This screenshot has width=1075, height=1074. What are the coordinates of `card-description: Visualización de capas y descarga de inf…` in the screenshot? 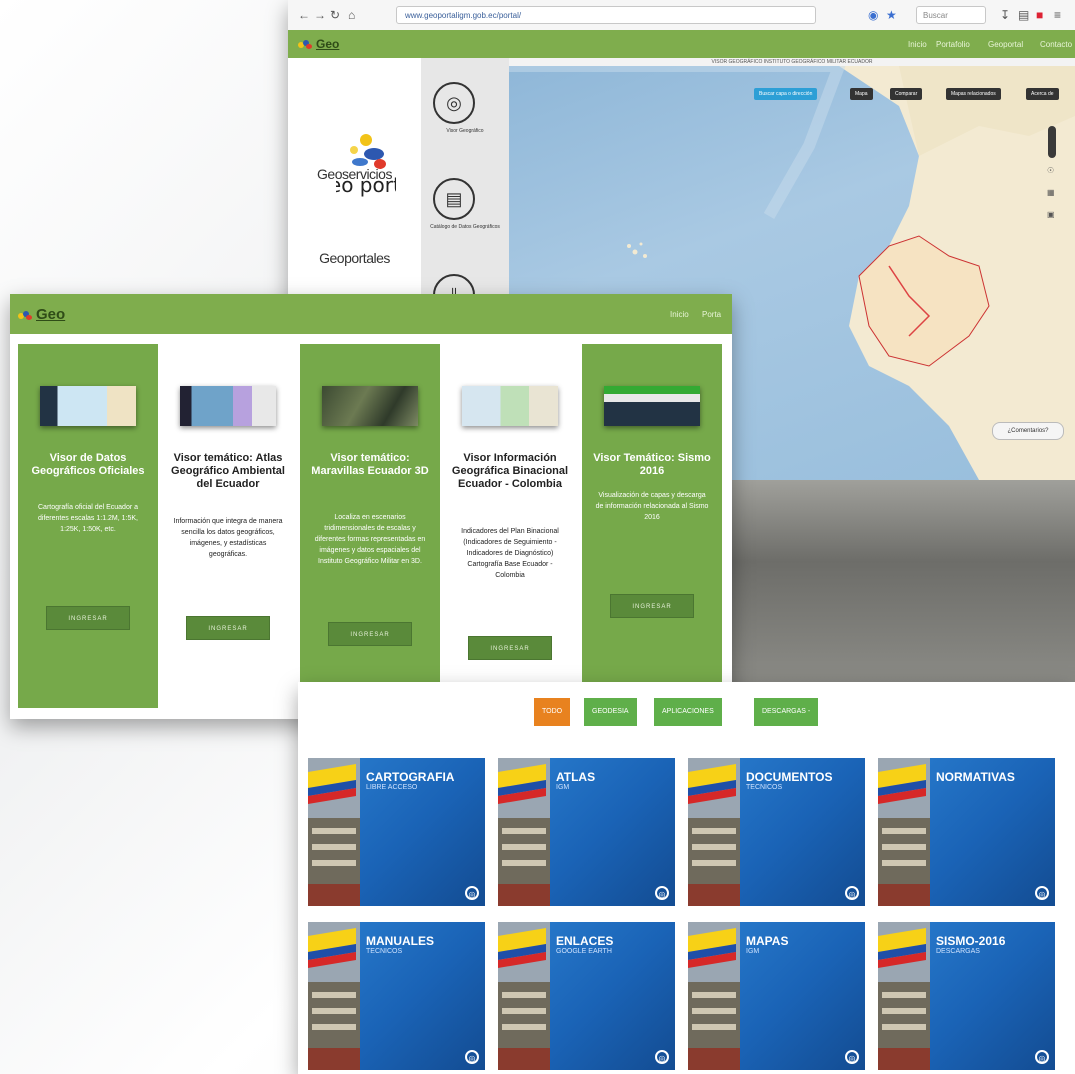 It's located at (652, 506).